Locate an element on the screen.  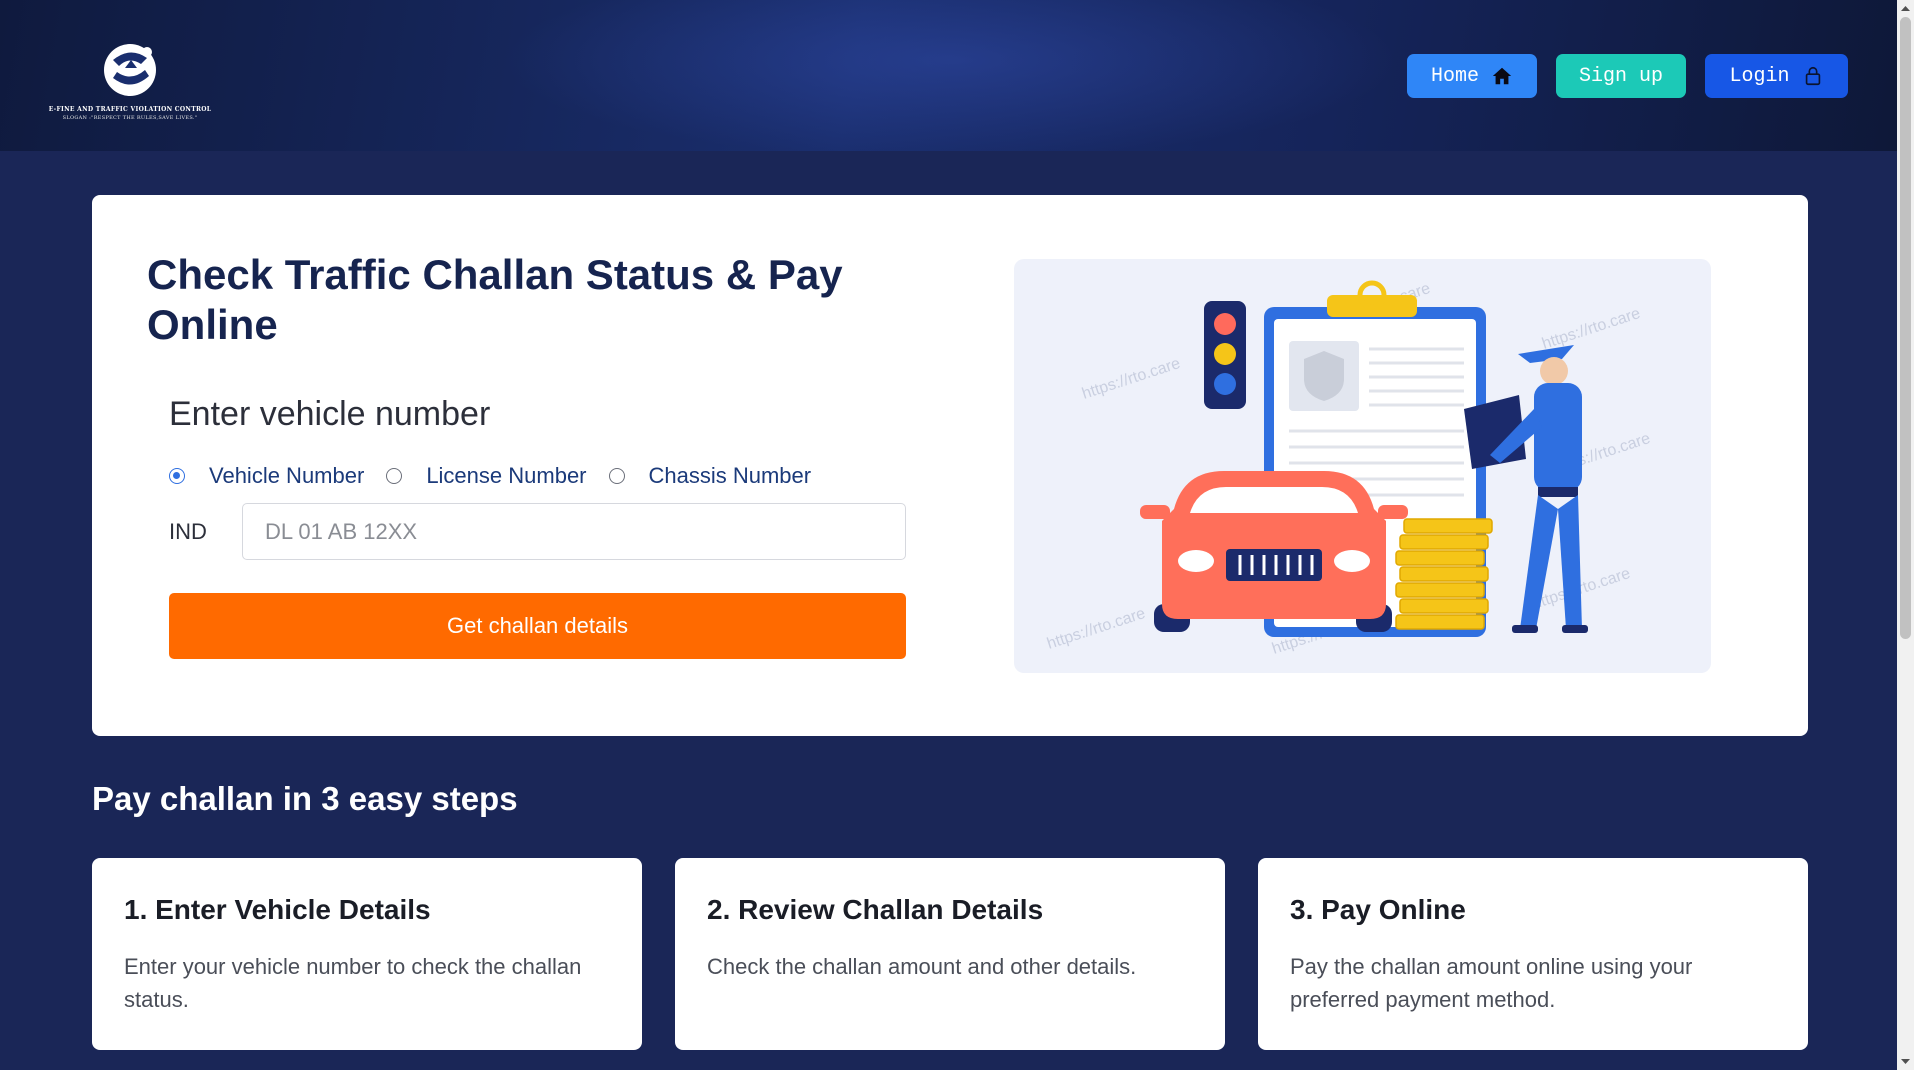
radio-chassis-number-control is located at coordinates (616, 476).